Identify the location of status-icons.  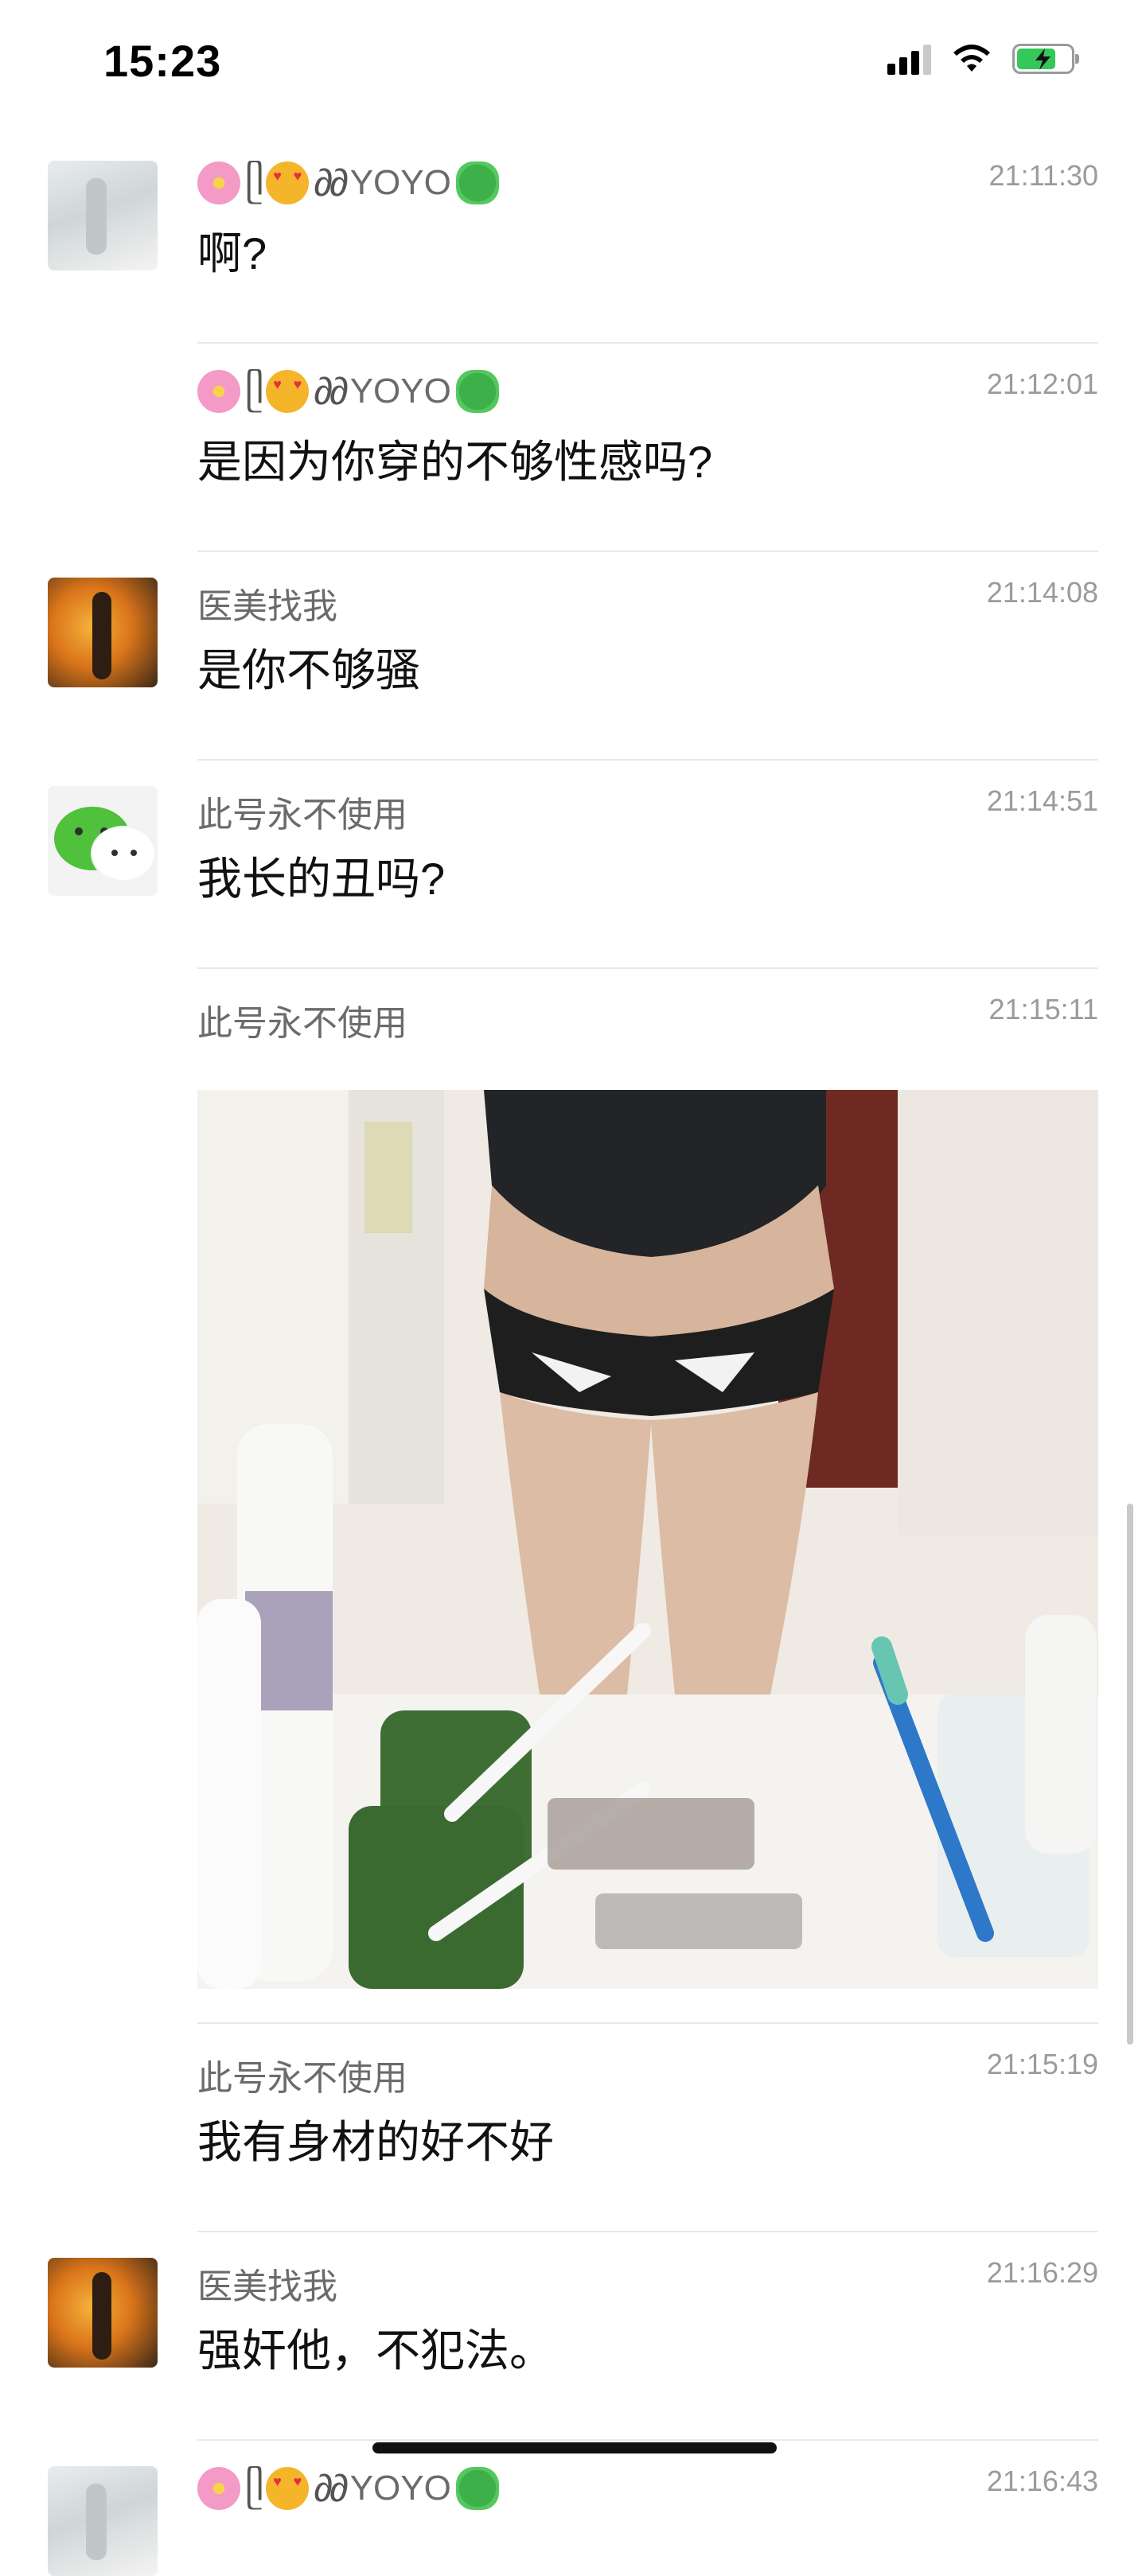
(983, 59).